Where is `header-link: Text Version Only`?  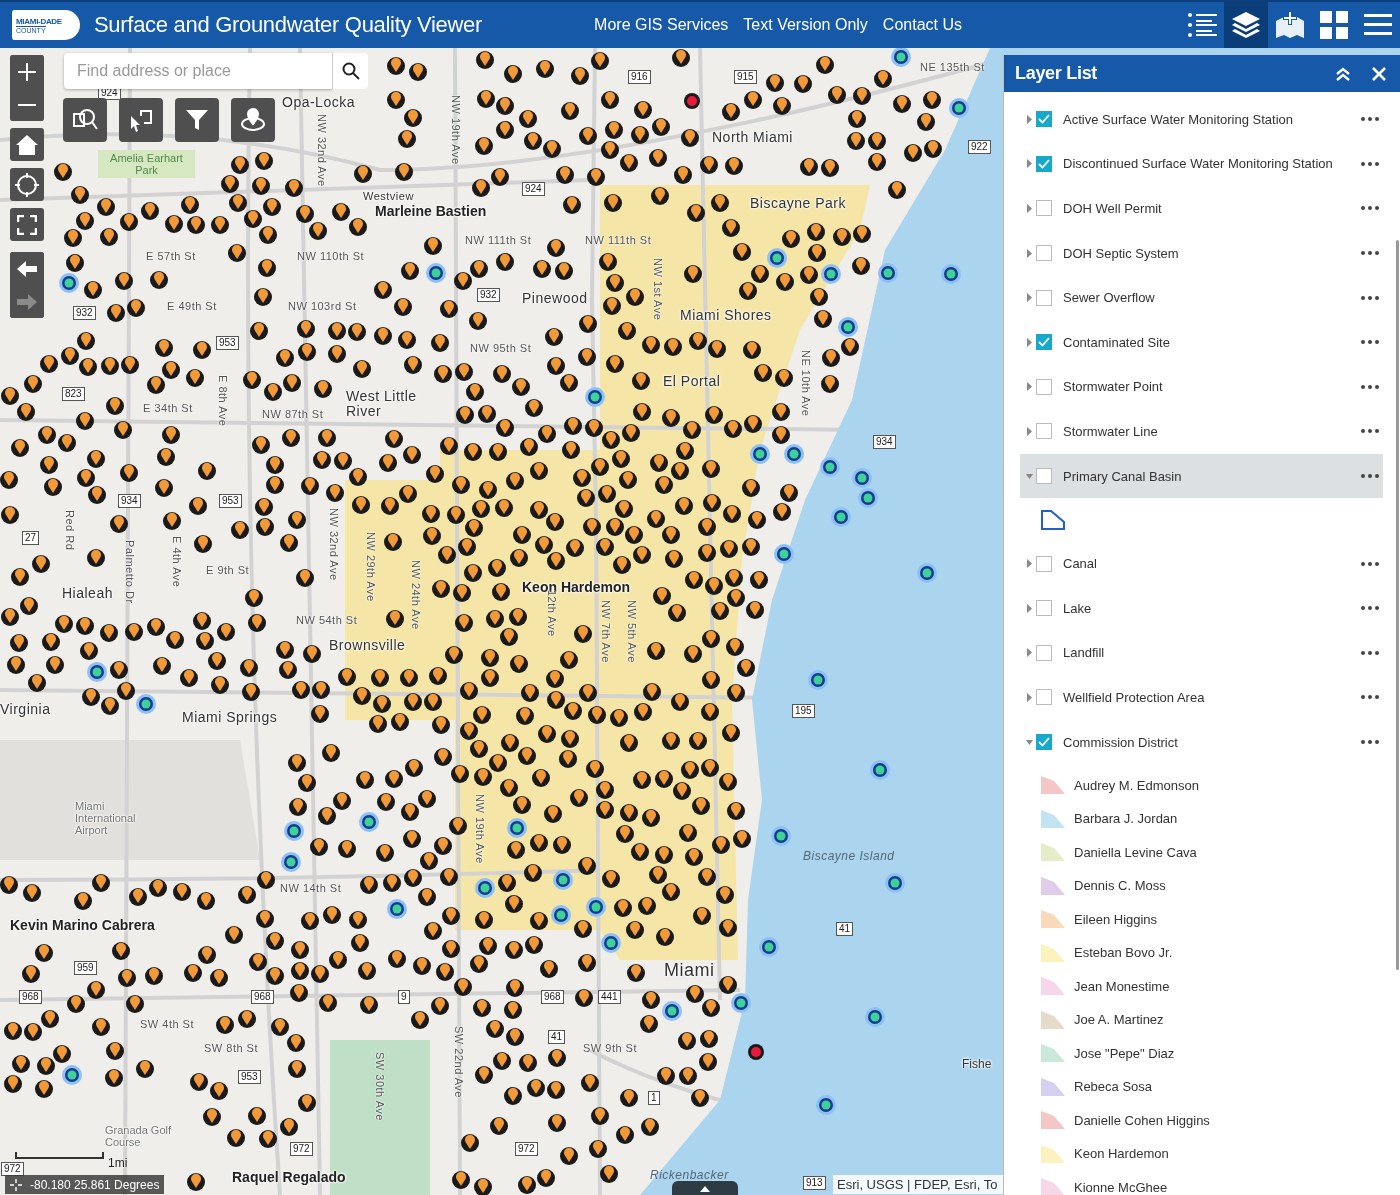
header-link: Text Version Only is located at coordinates (805, 25).